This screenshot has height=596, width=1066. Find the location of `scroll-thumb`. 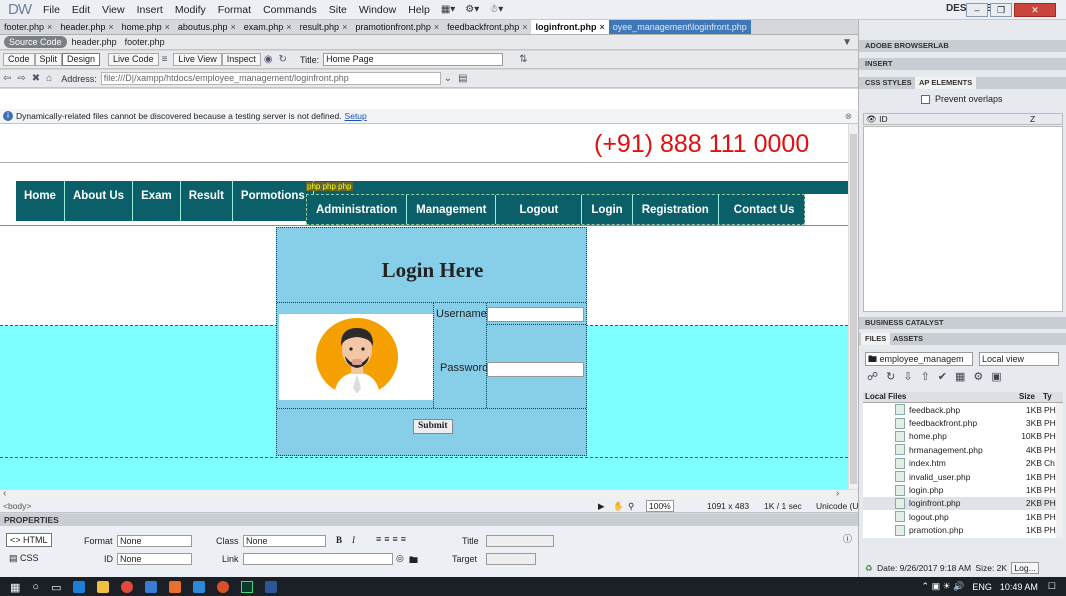

scroll-thumb is located at coordinates (853, 309).